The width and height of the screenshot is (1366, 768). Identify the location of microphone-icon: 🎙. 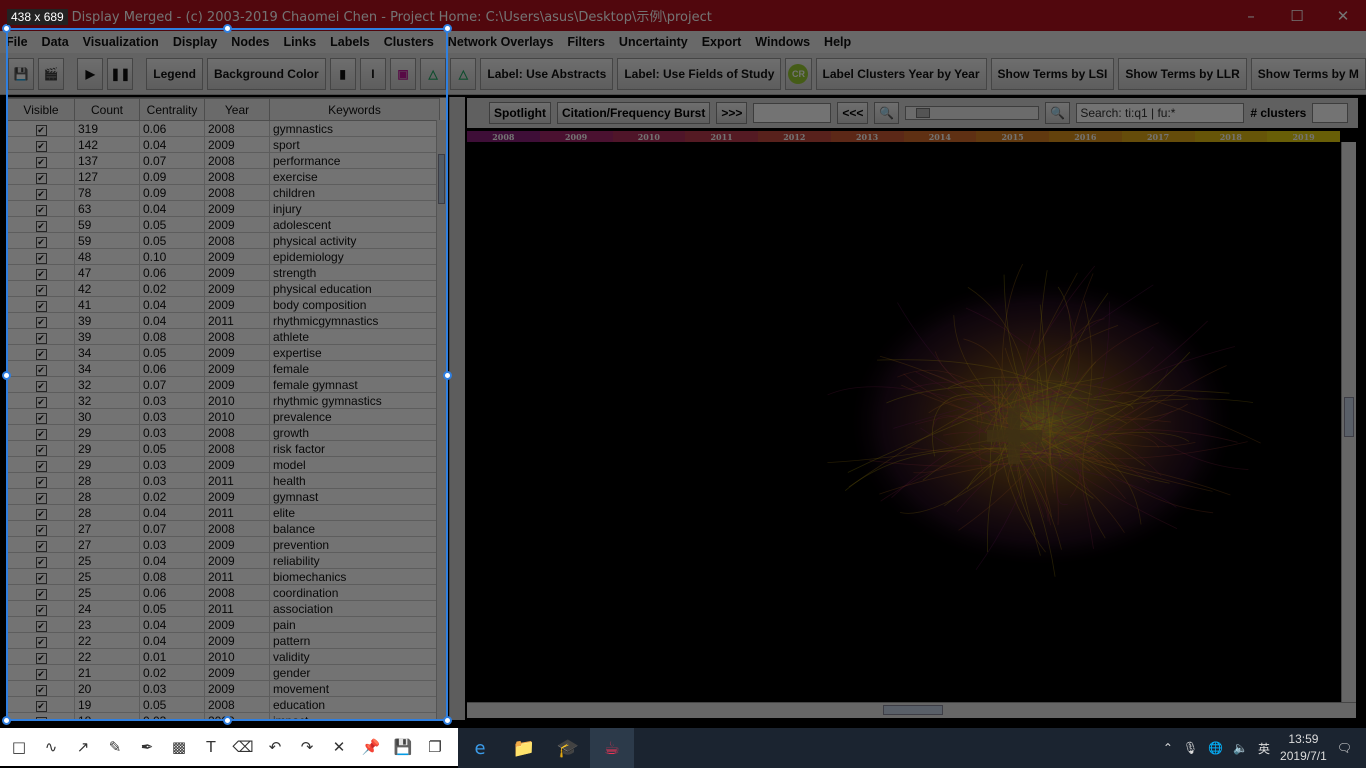
(1190, 748).